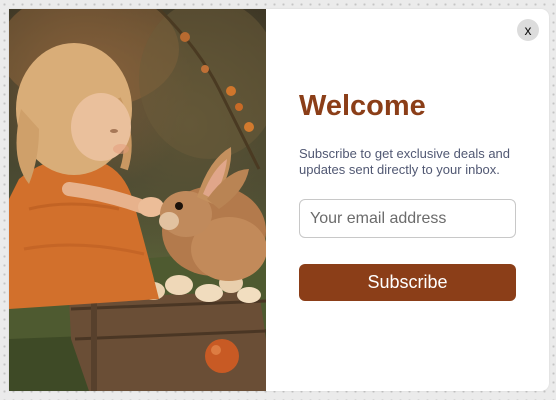  Describe the element at coordinates (407, 218) in the screenshot. I see `email-field` at that location.